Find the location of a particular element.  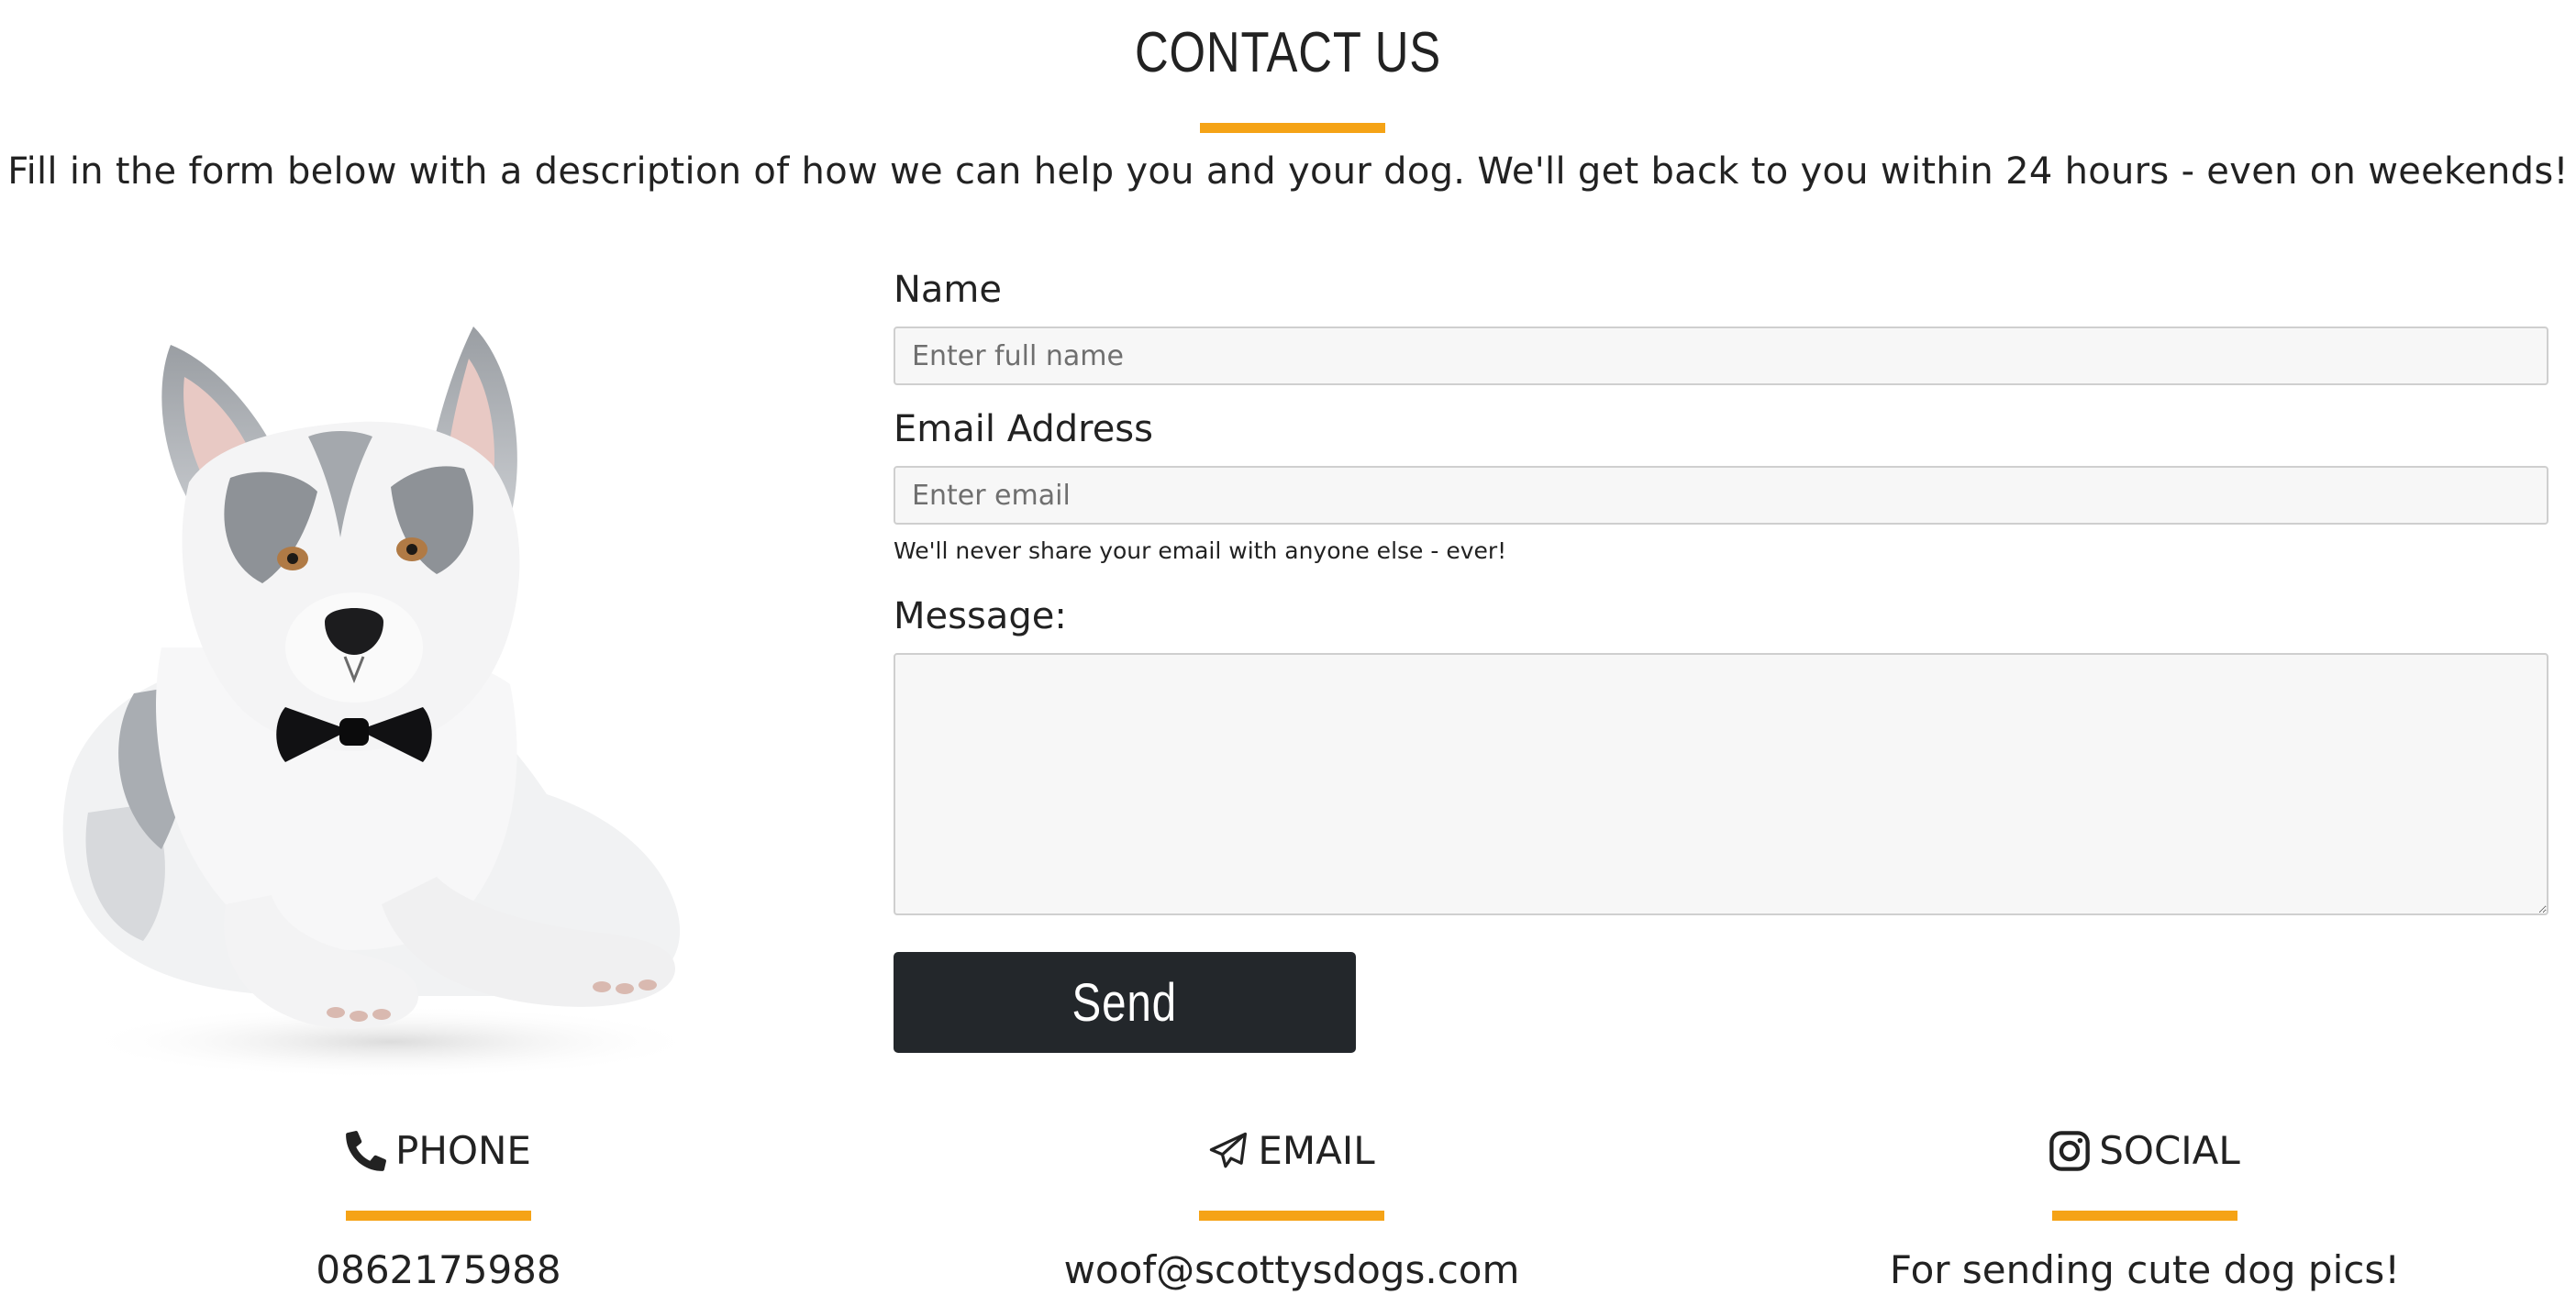

phone-section: PHONE 0862175988 is located at coordinates (438, 1207).